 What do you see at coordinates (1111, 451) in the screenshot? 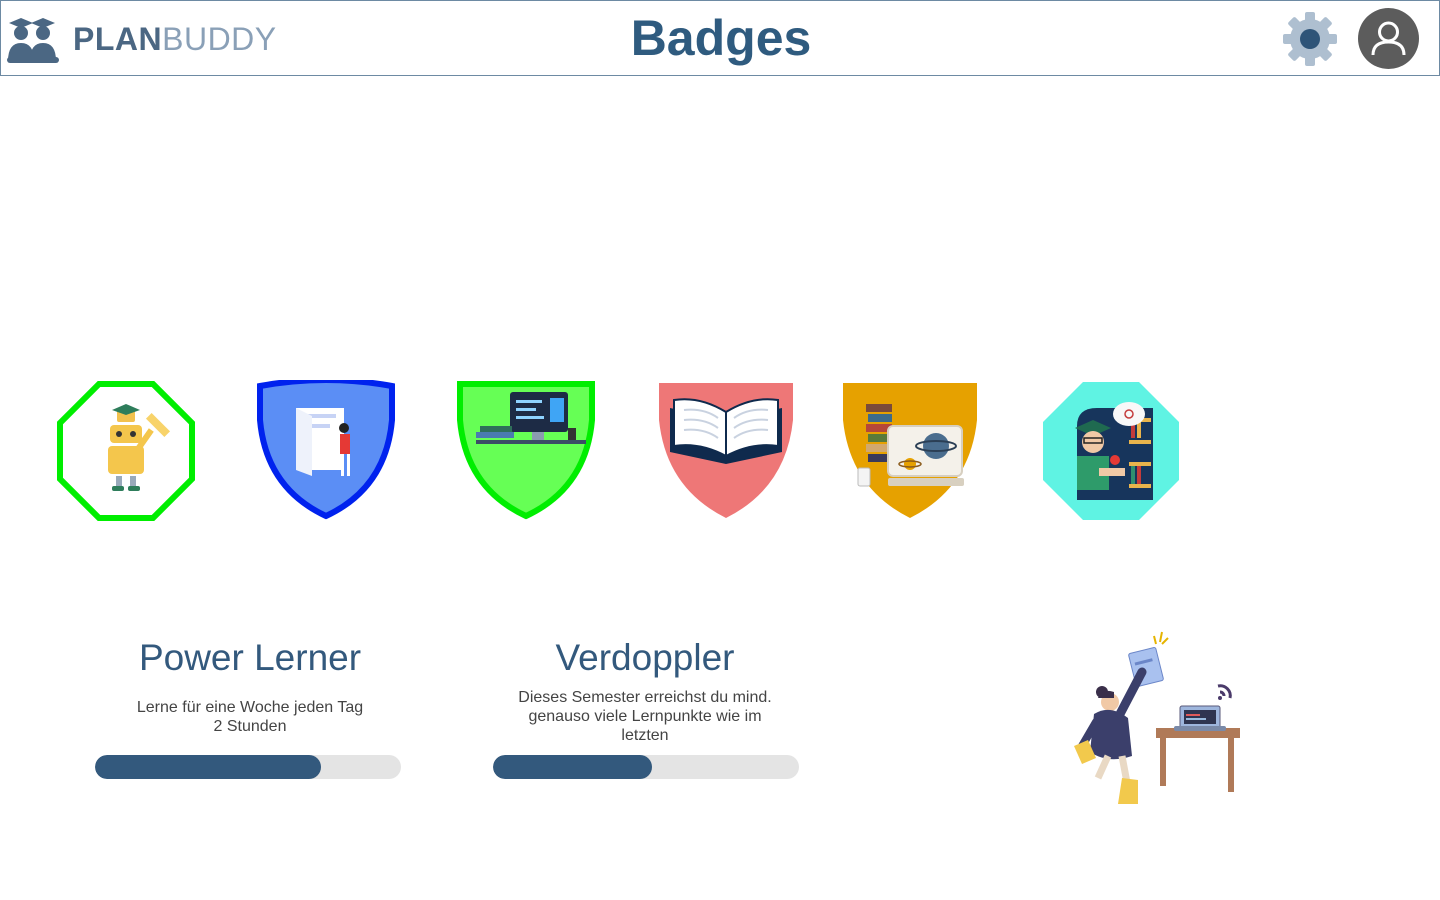
I see `science-badge` at bounding box center [1111, 451].